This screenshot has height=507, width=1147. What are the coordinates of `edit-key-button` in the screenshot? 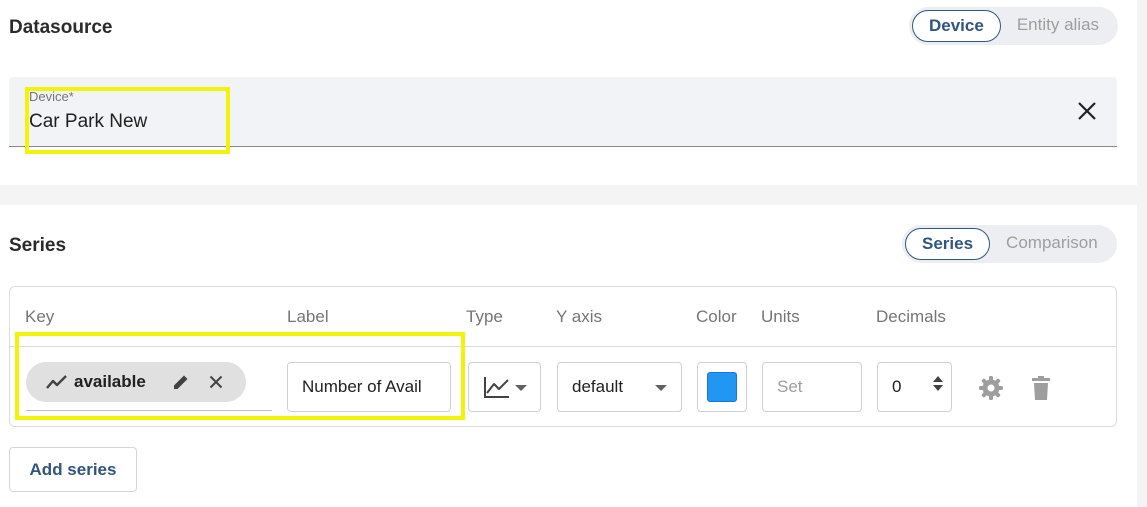 It's located at (181, 382).